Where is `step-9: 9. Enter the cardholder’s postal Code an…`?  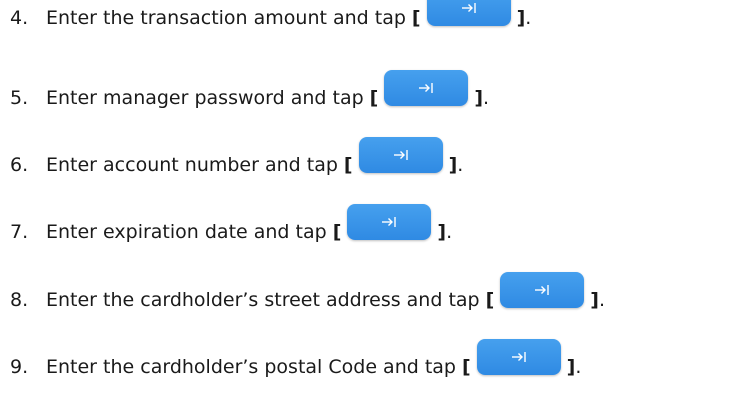 step-9: 9. Enter the cardholder’s postal Code an… is located at coordinates (291, 363).